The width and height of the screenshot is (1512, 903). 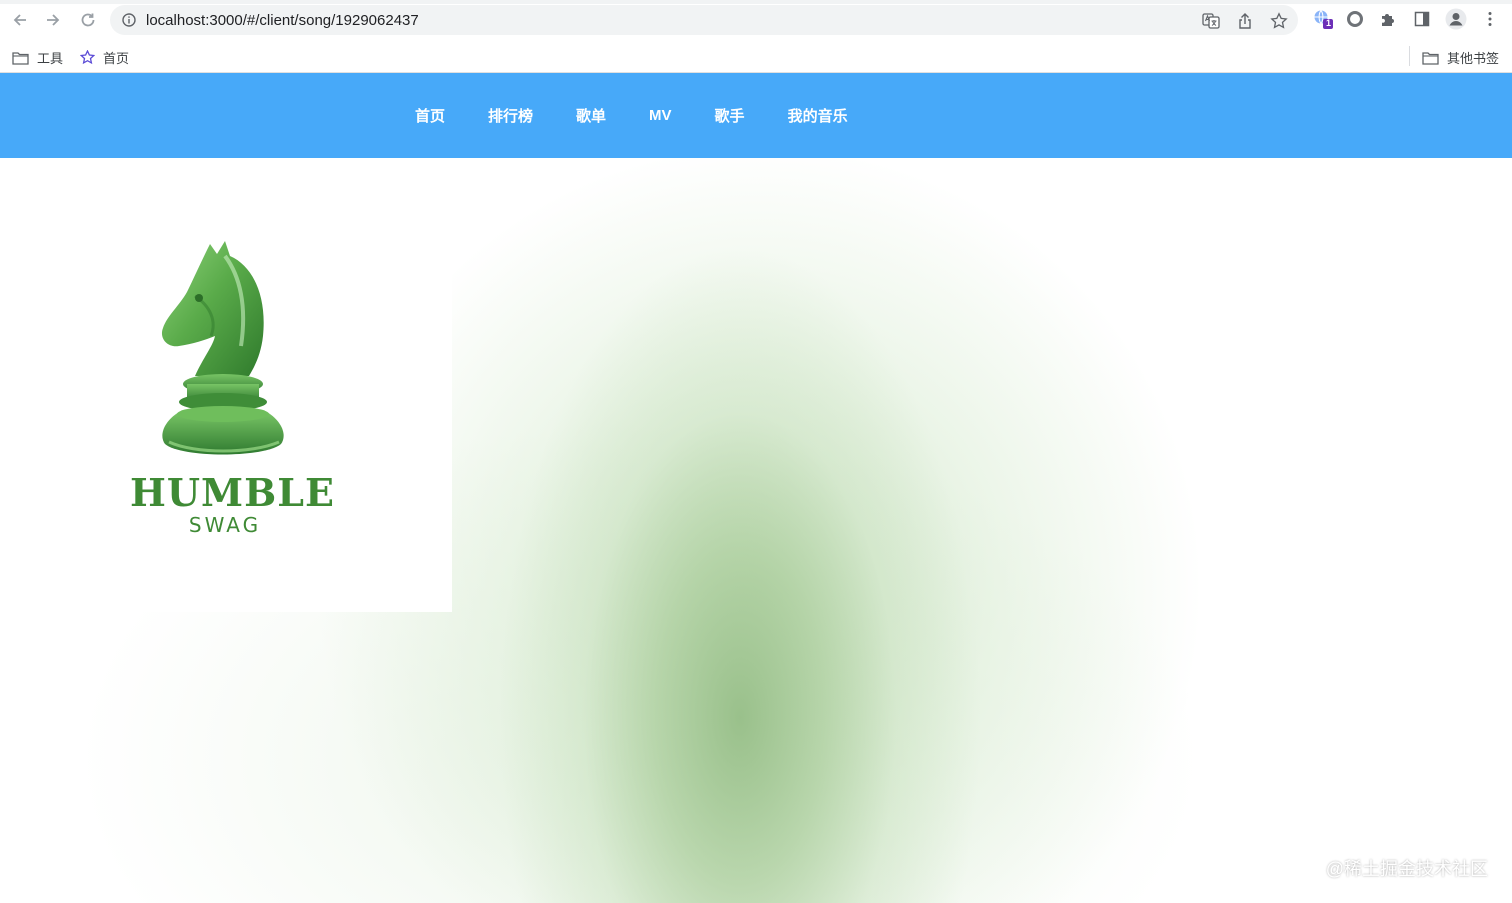 I want to click on info-icon, so click(x=129, y=22).